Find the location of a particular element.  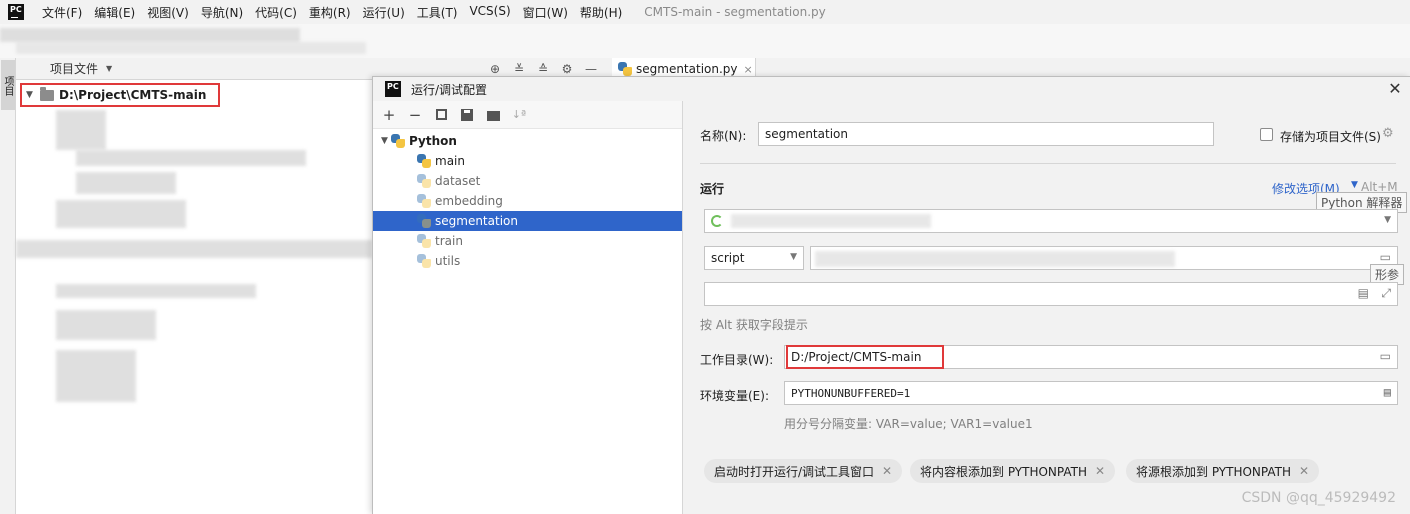

config-item-embedding: embedding is located at coordinates (527, 201).